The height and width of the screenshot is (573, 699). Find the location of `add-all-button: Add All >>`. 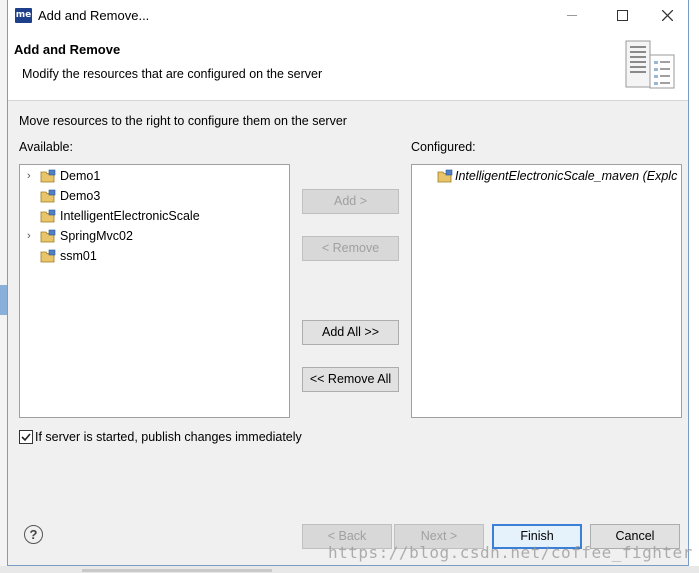

add-all-button: Add All >> is located at coordinates (350, 332).